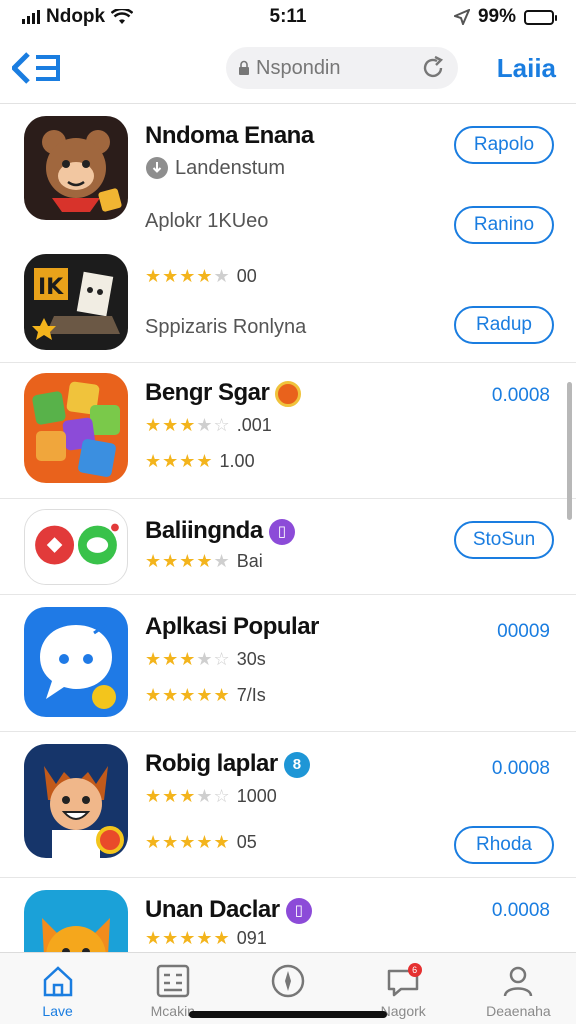 Image resolution: width=576 pixels, height=1024 pixels. What do you see at coordinates (251, 659) in the screenshot?
I see `rating-count: 30s` at bounding box center [251, 659].